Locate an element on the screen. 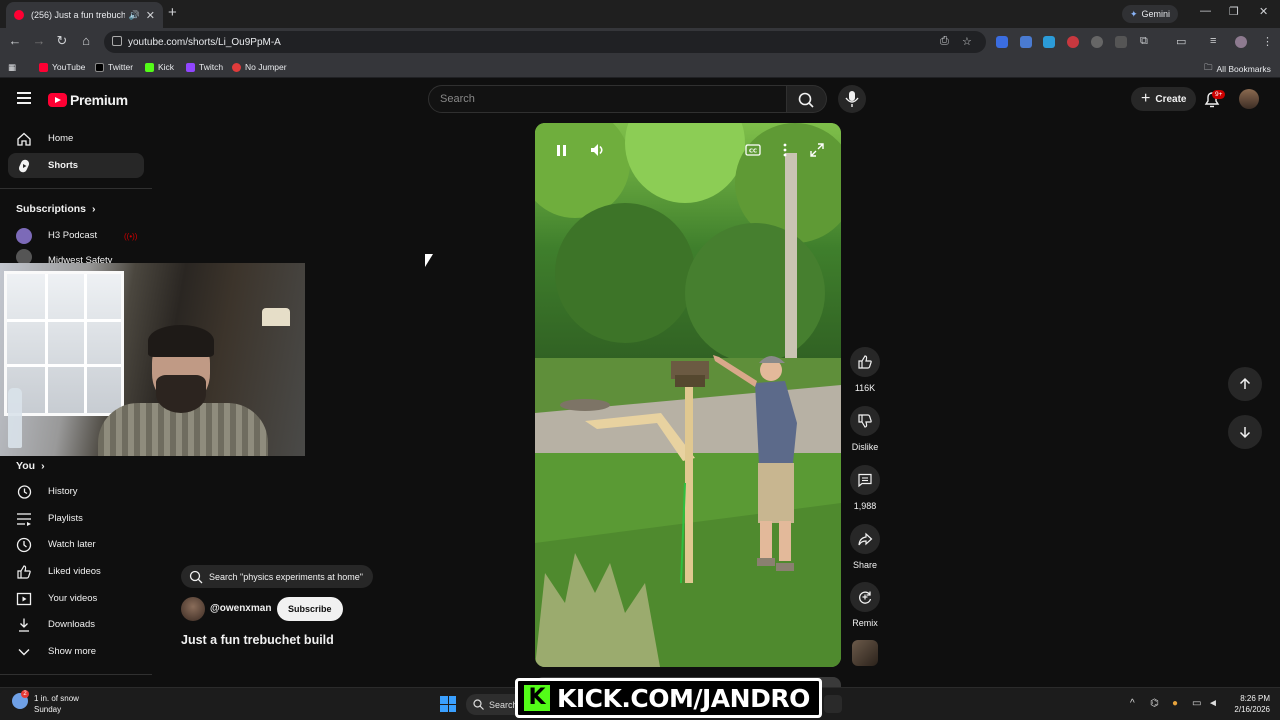 The width and height of the screenshot is (1280, 720). remix-icon is located at coordinates (865, 597).